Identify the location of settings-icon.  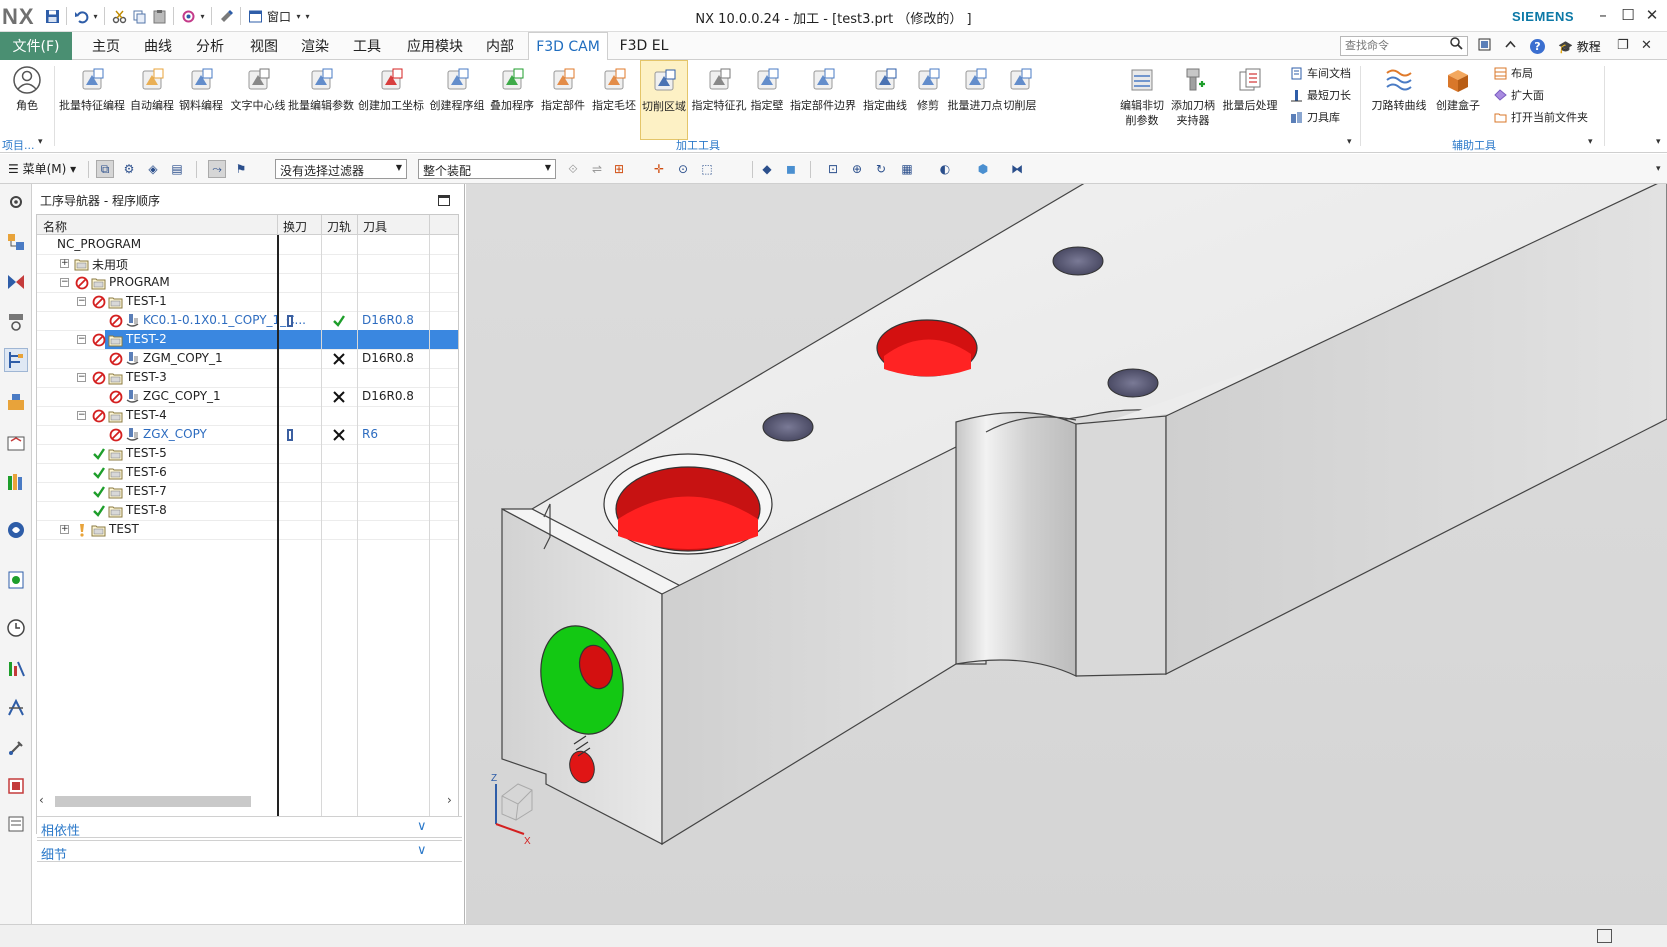
(16, 202).